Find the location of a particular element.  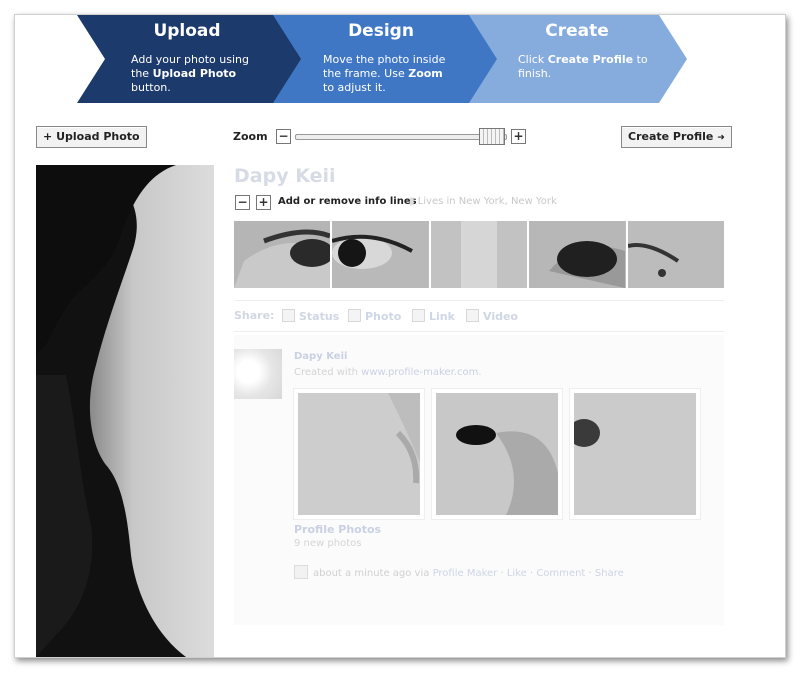

zoom-slider-handle is located at coordinates (492, 136).